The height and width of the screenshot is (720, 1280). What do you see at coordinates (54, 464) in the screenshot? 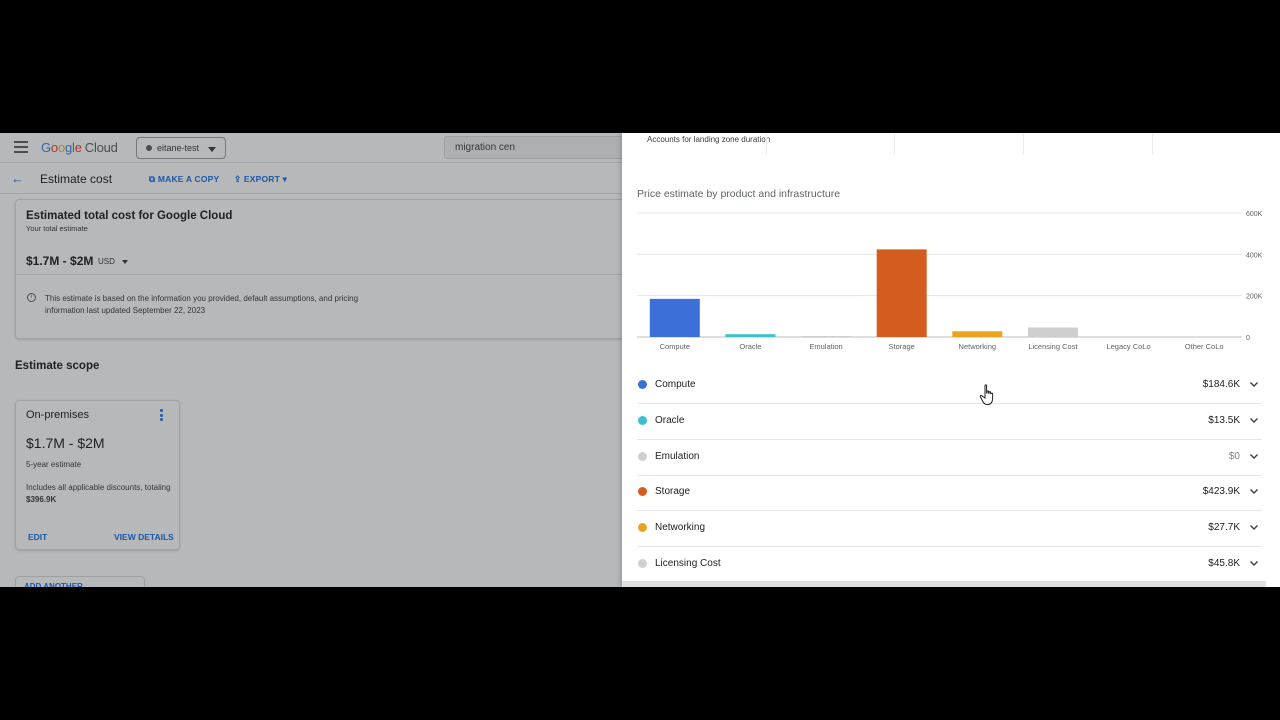
I see `environment-years: 5-year estimate` at bounding box center [54, 464].